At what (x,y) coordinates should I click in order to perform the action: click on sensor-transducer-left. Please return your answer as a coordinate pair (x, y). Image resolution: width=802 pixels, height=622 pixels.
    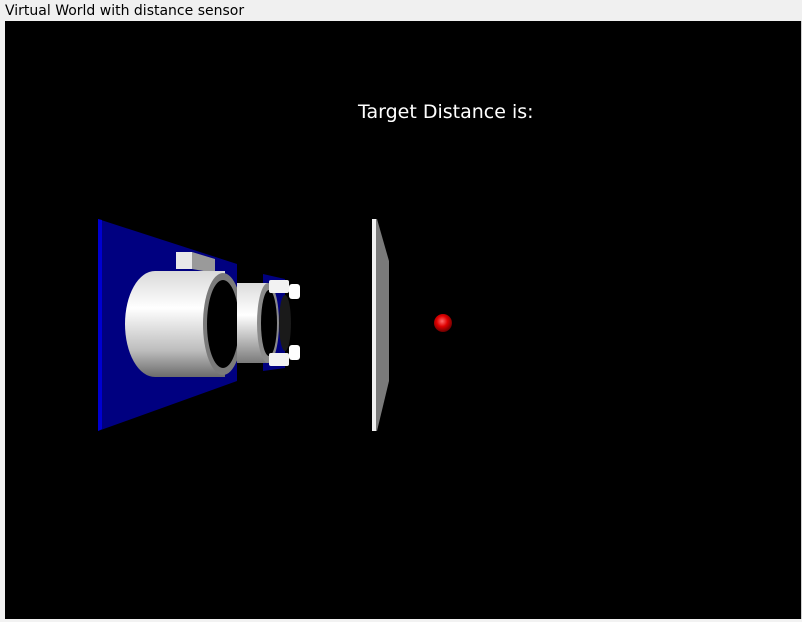
    Looking at the image, I should click on (184, 324).